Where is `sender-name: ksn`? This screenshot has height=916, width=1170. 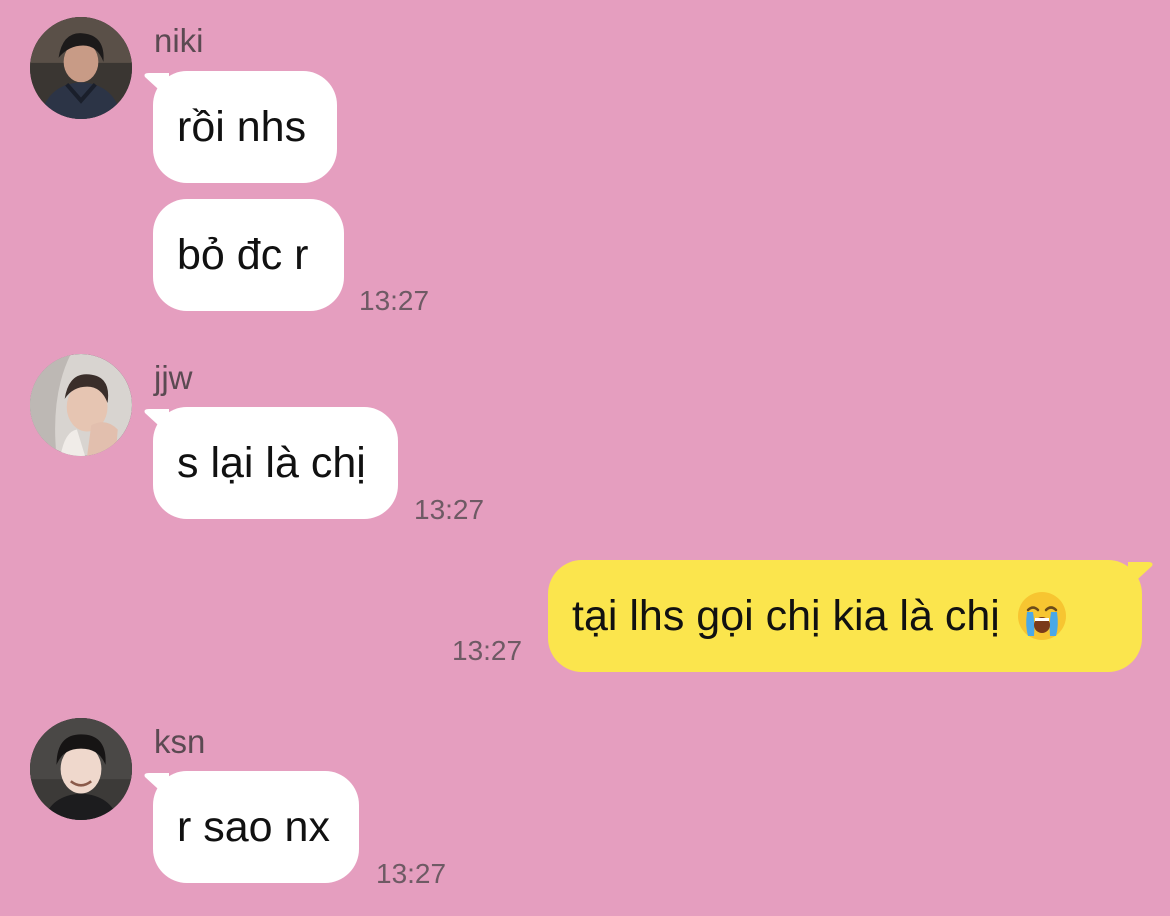 sender-name: ksn is located at coordinates (180, 741).